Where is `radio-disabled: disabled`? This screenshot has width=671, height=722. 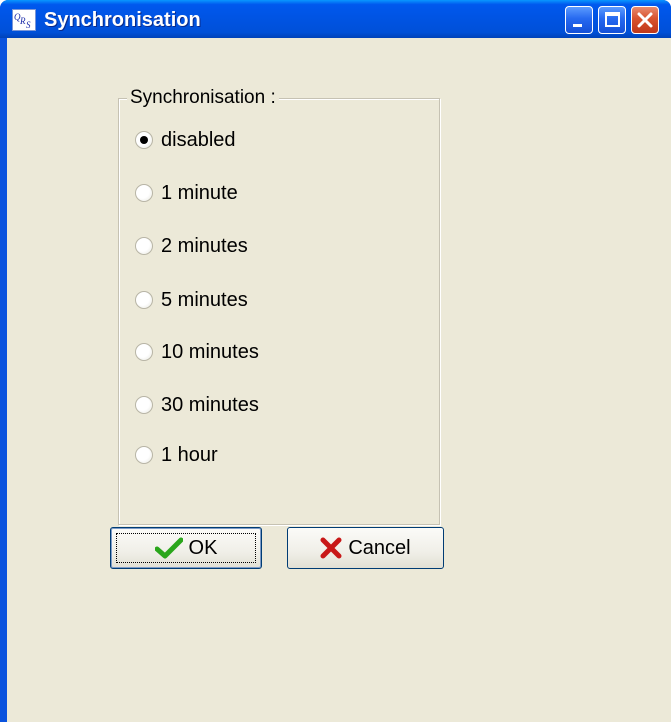
radio-disabled: disabled is located at coordinates (185, 140).